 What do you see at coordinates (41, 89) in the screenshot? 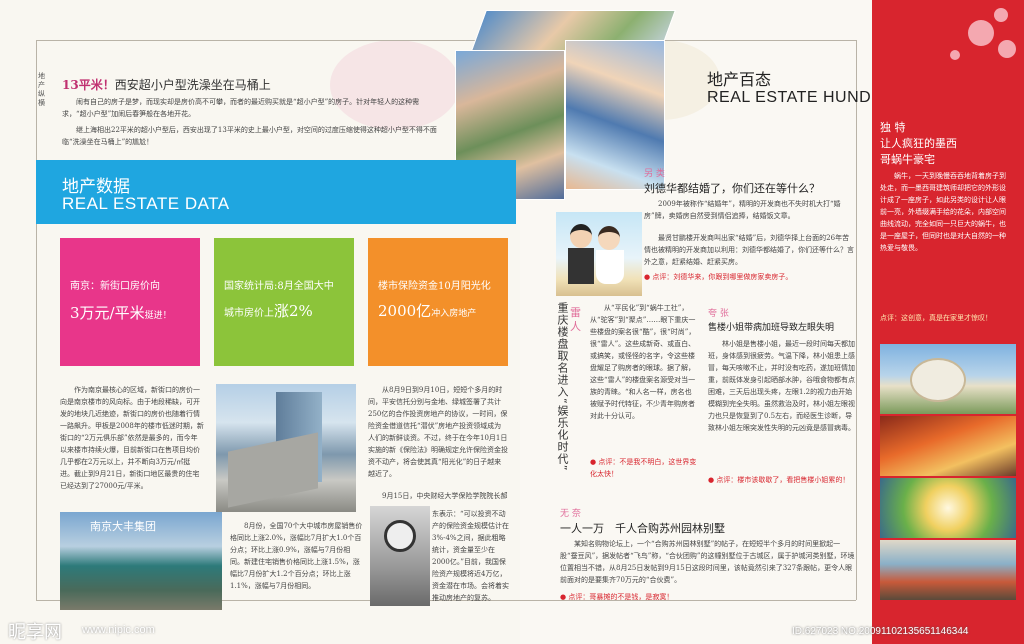
I see `side-label: 地产纵横` at bounding box center [41, 89].